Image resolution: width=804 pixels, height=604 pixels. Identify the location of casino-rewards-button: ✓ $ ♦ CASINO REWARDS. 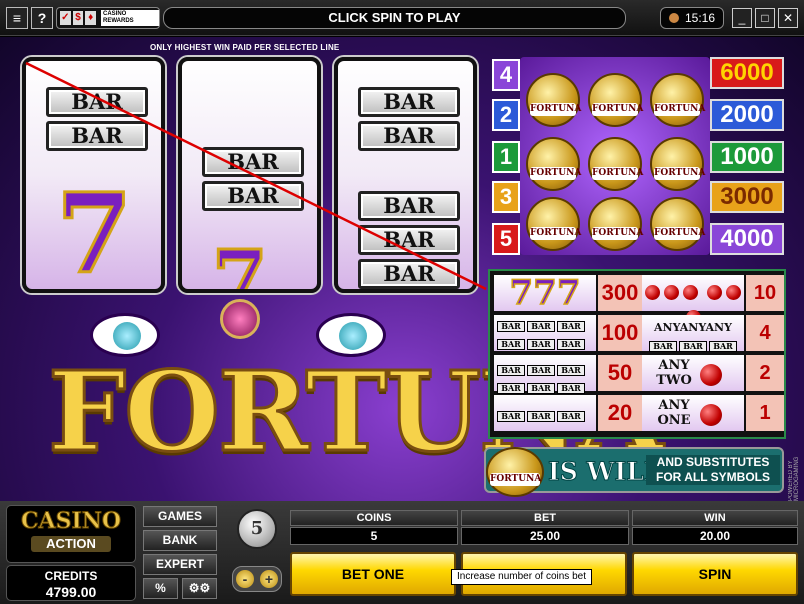
(108, 18).